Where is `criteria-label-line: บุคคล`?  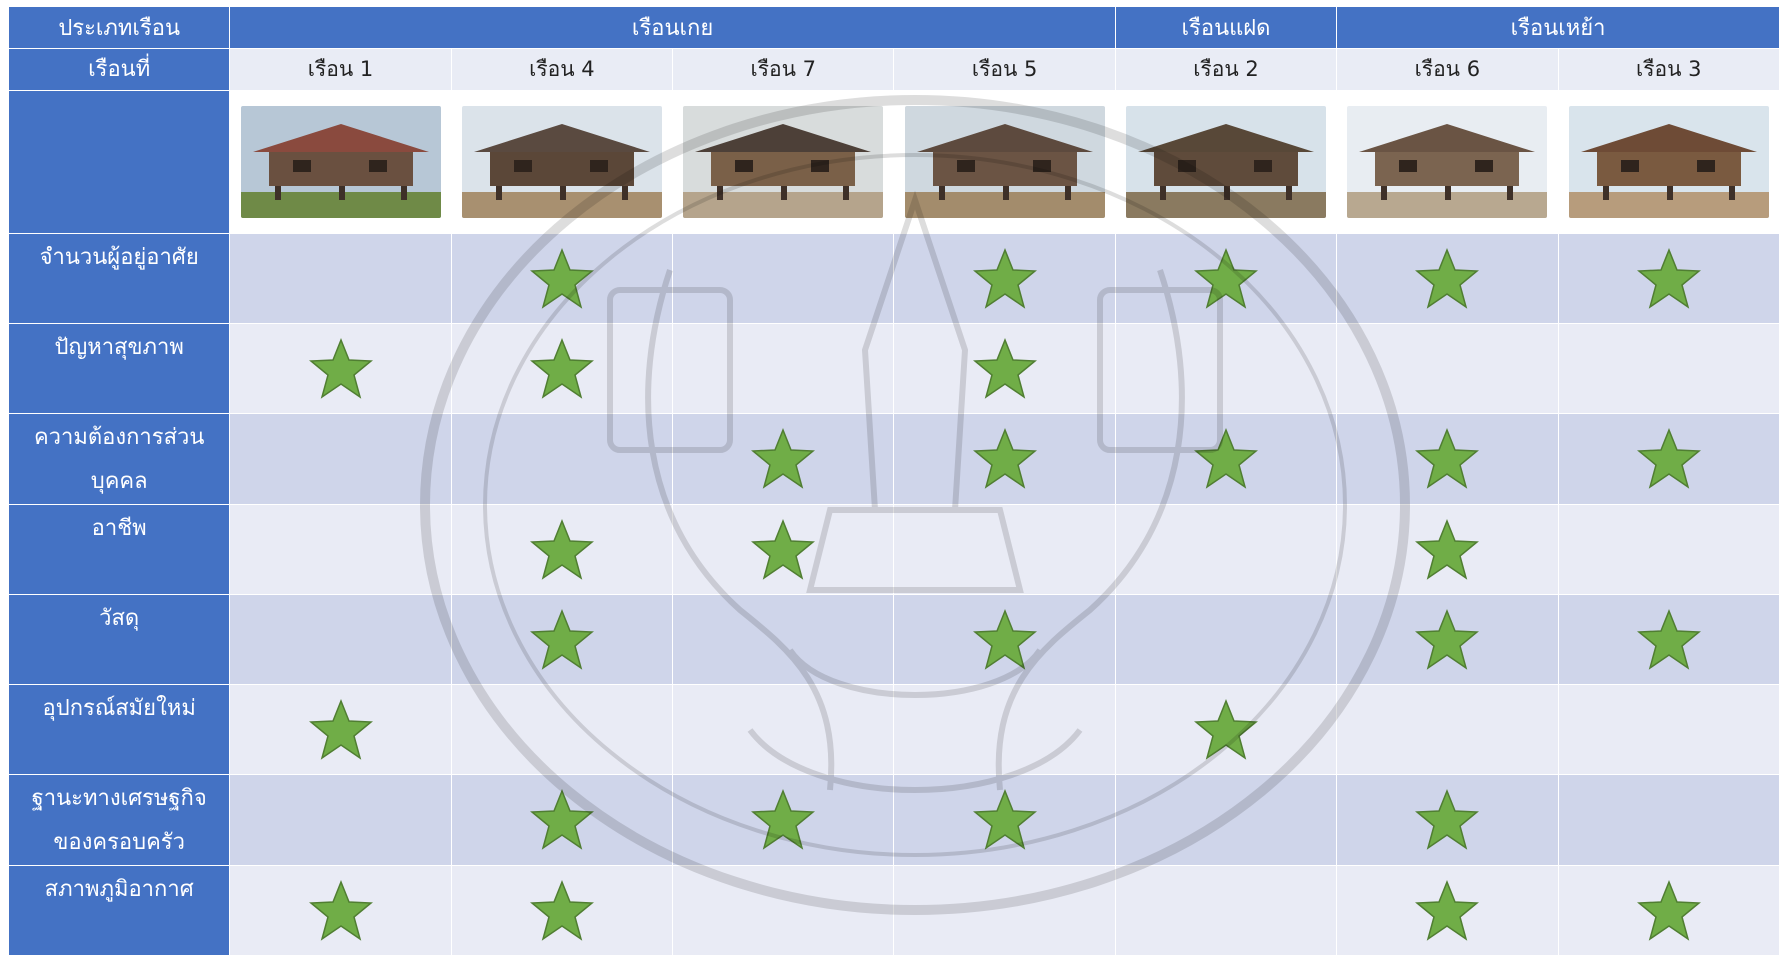 criteria-label-line: บุคคล is located at coordinates (119, 481).